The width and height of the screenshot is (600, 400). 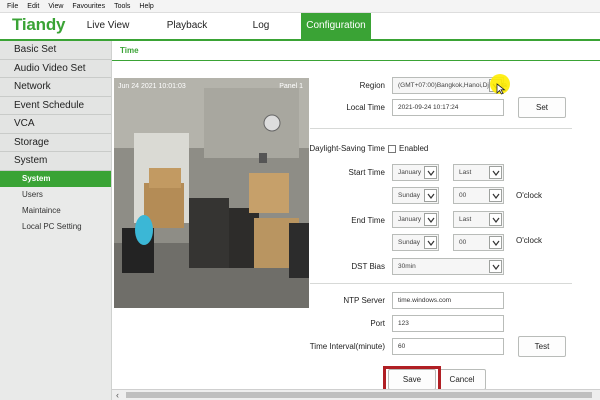 What do you see at coordinates (448, 300) in the screenshot?
I see `ntp-server-field: time.windows.com` at bounding box center [448, 300].